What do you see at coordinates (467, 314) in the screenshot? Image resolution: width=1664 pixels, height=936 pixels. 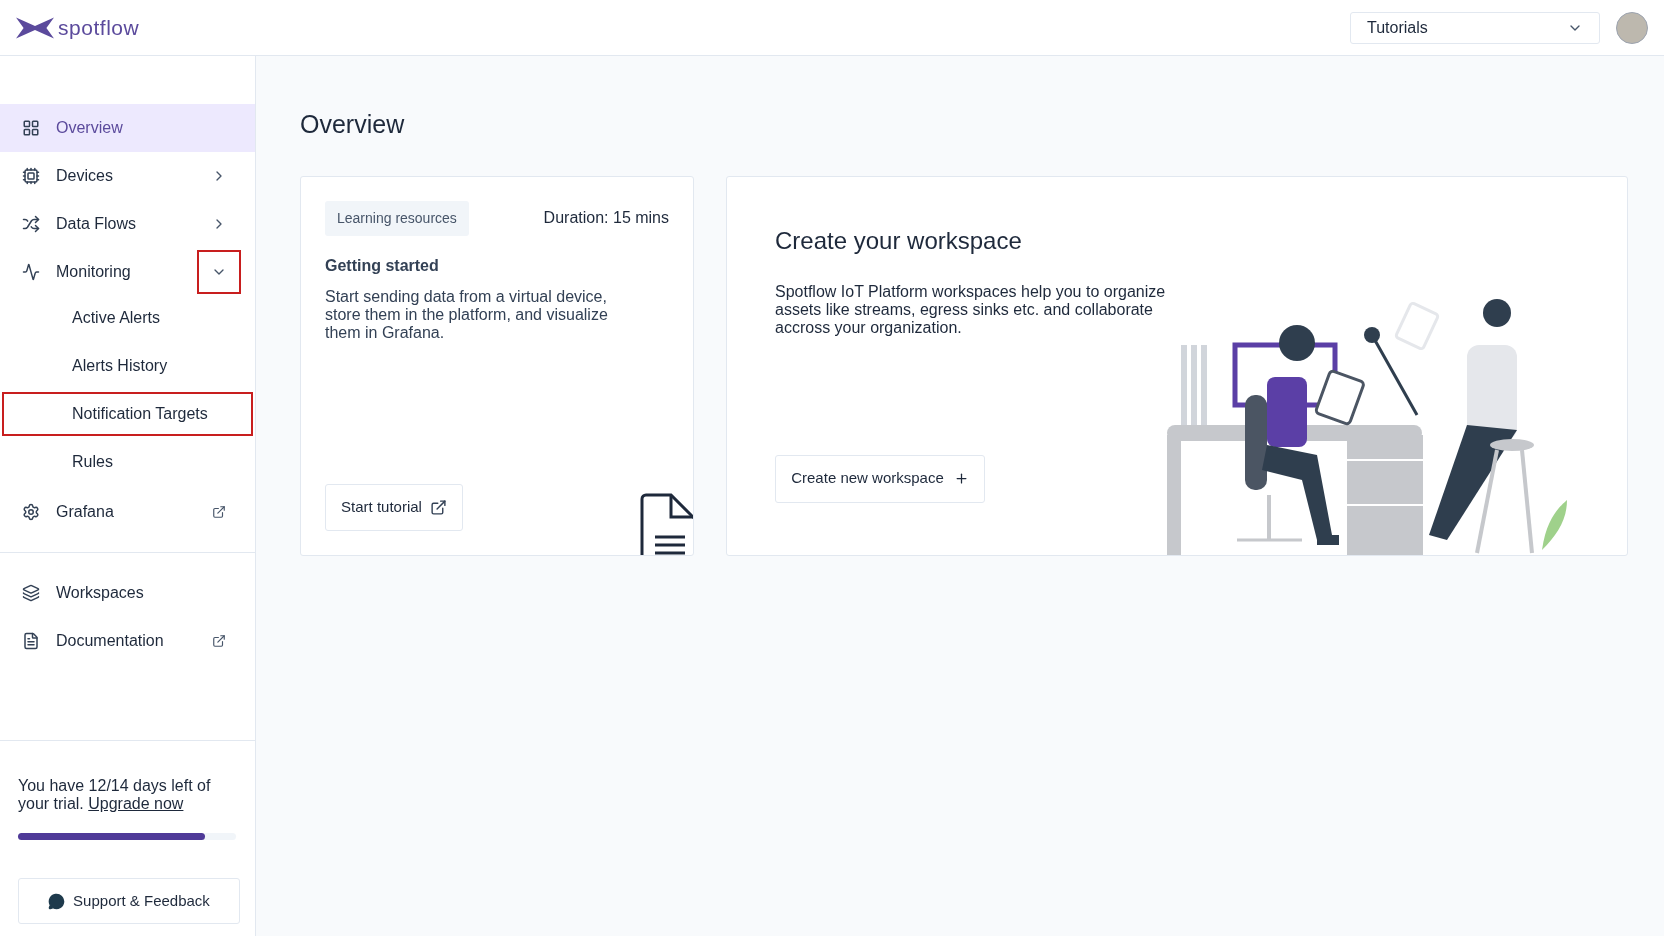 I see `card-description: Start sending data from a virtual device, store them in the platform, and visualize them in Grafana.` at bounding box center [467, 314].